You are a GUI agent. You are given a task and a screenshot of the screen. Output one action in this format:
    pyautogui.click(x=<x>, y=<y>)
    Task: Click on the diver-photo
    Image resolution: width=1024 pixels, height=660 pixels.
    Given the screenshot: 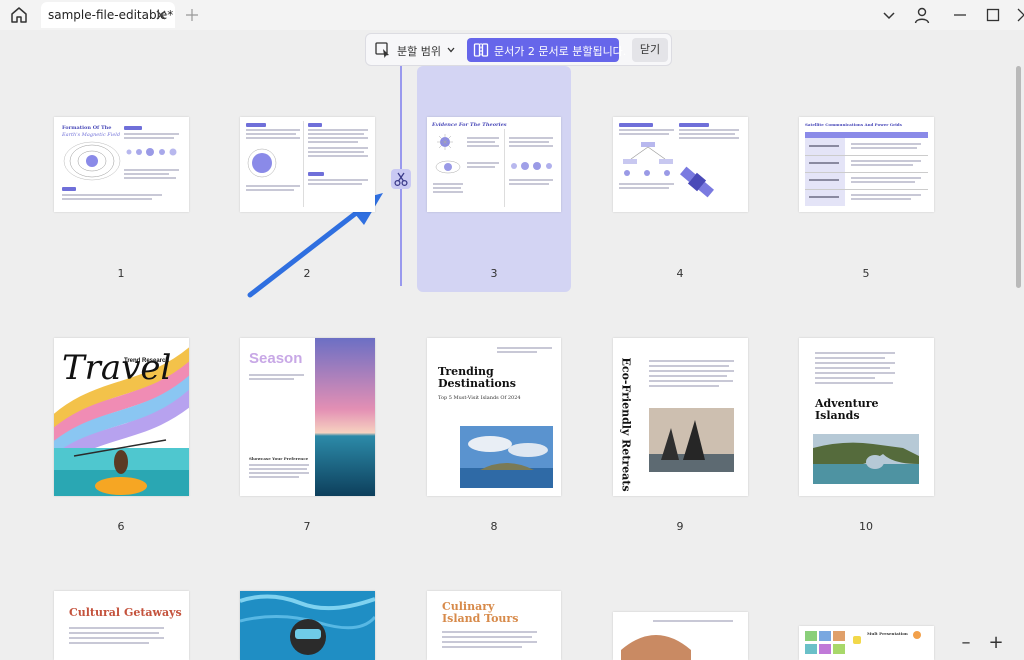 What is the action you would take?
    pyautogui.click(x=307, y=625)
    